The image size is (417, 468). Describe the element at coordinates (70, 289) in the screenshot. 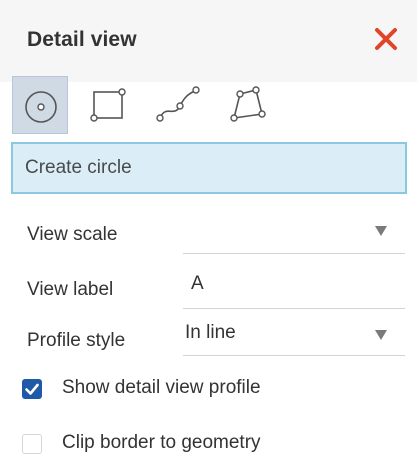

I see `view-label-label: View label` at that location.